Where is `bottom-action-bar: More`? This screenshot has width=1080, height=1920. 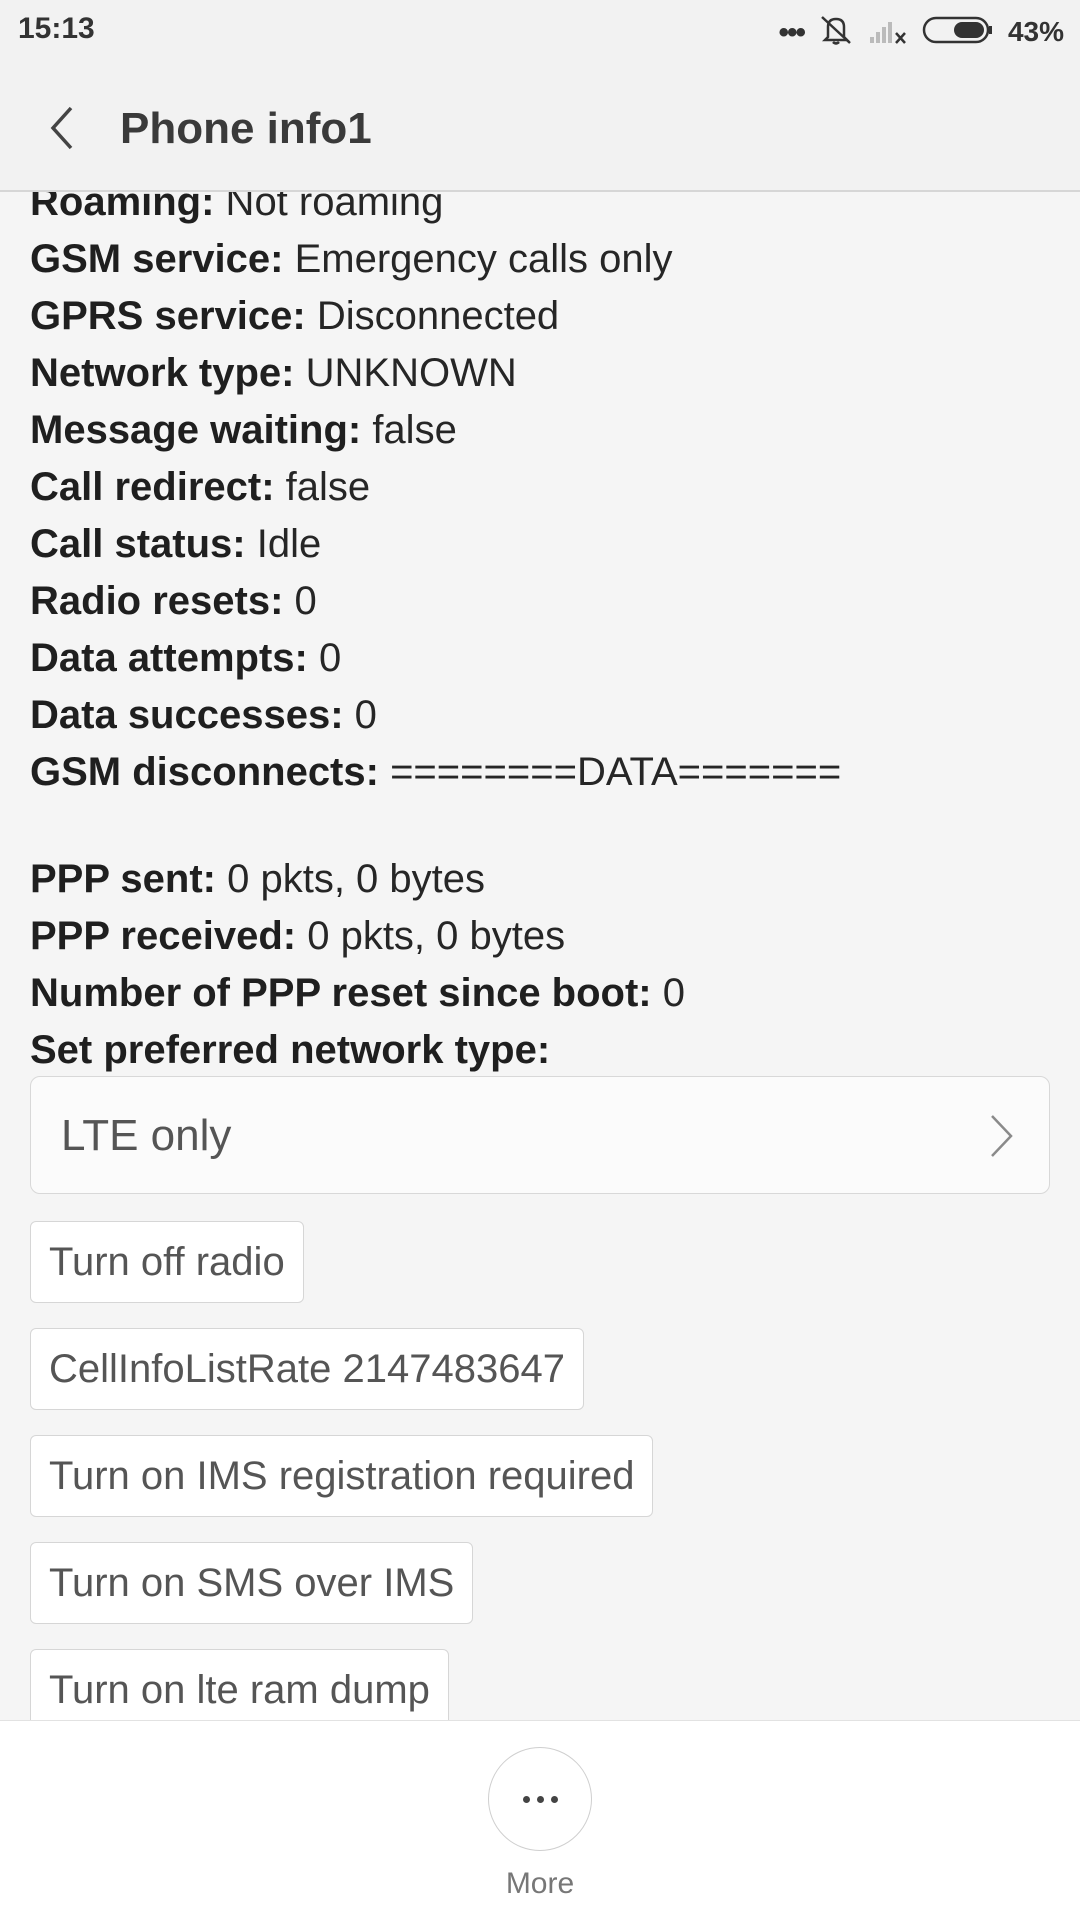 bottom-action-bar: More is located at coordinates (540, 1820).